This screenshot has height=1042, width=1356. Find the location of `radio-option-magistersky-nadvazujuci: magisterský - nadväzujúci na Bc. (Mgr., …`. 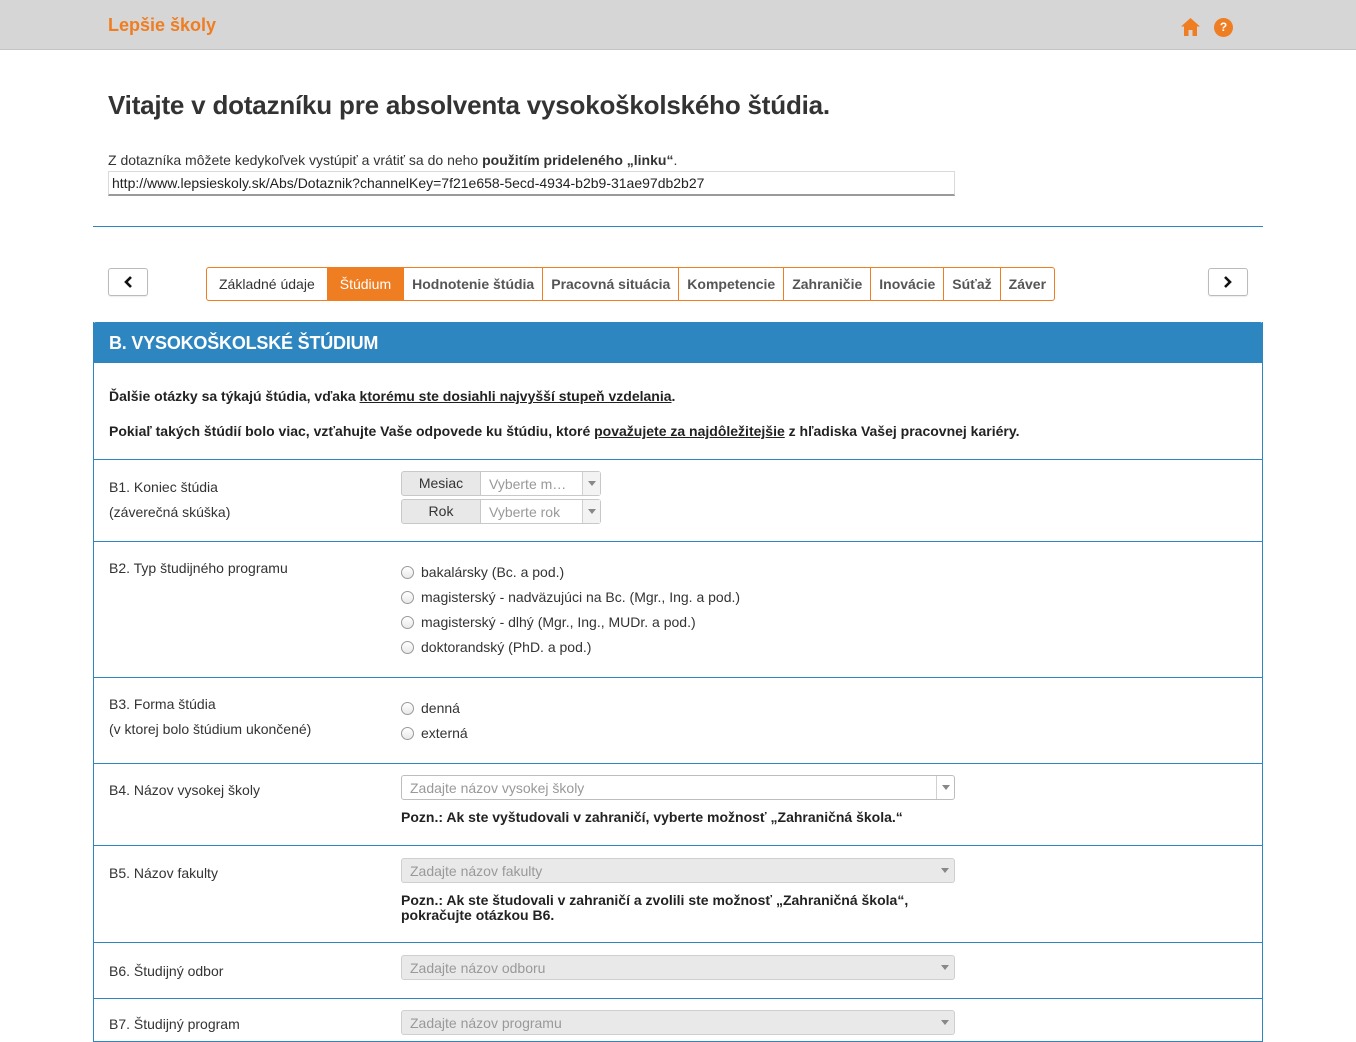

radio-option-magistersky-nadvazujuci: magisterský - nadväzujúci na Bc. (Mgr., … is located at coordinates (570, 597).